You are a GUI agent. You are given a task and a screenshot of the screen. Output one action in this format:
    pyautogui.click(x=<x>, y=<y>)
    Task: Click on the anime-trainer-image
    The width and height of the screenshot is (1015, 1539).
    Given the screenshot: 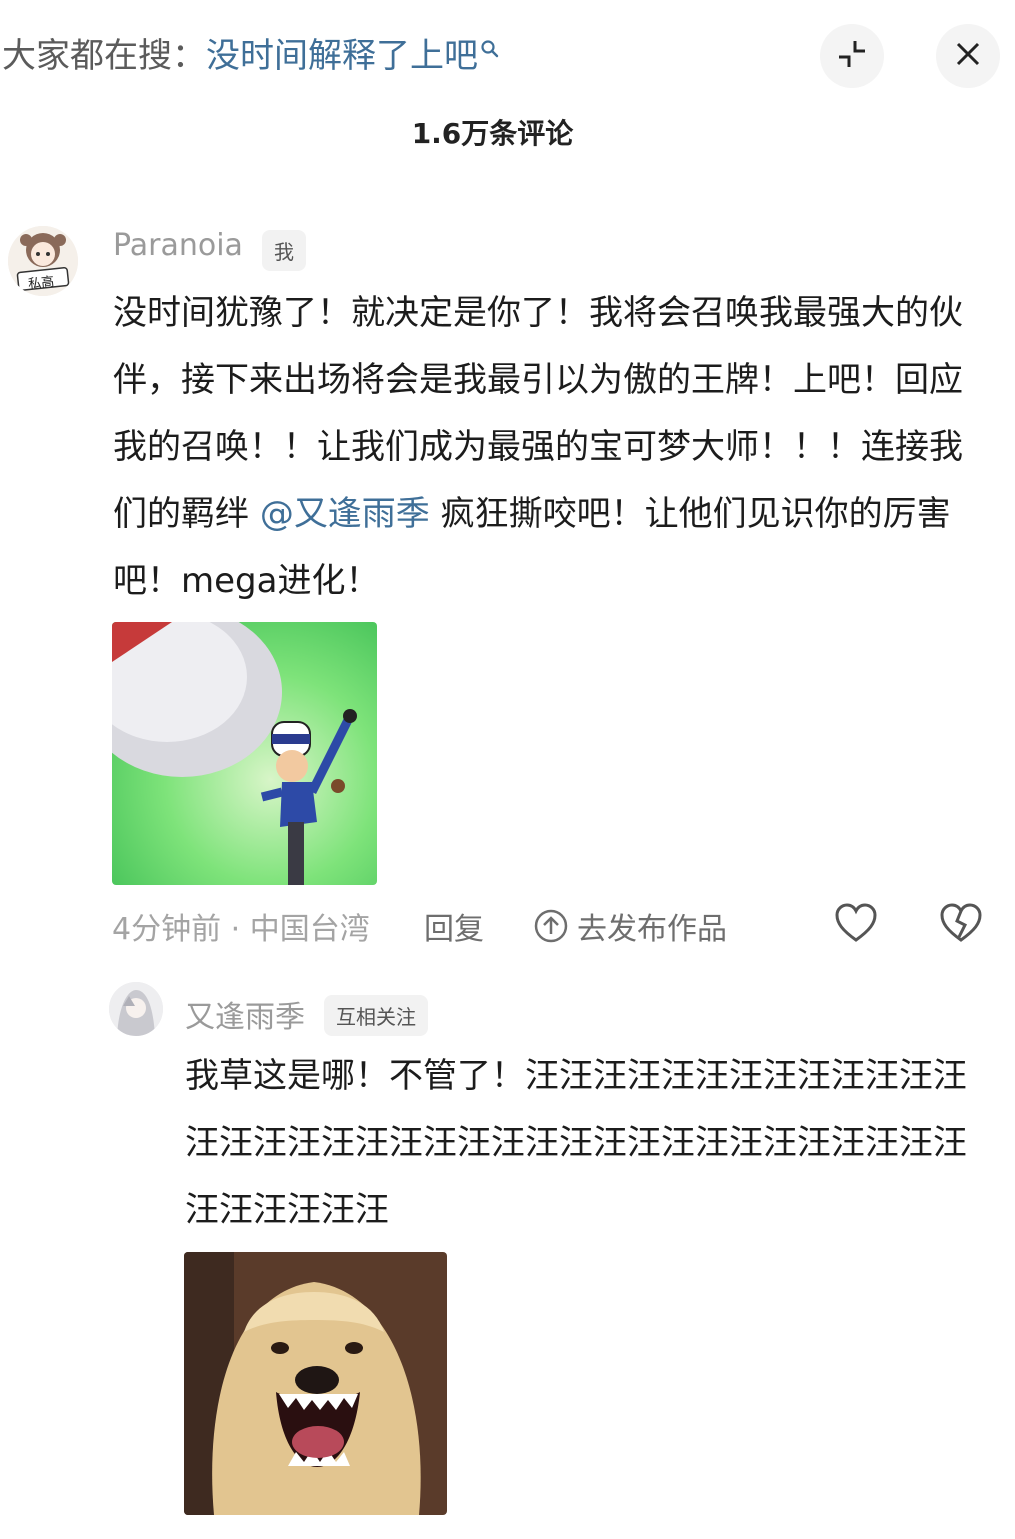 What is the action you would take?
    pyautogui.click(x=244, y=753)
    